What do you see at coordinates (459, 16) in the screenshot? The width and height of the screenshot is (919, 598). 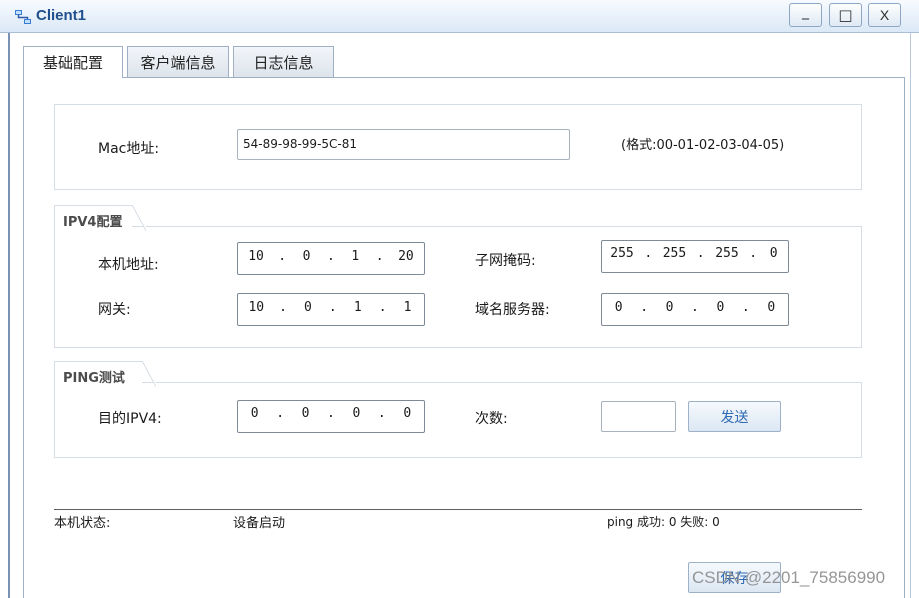 I see `window-titlebar: Client1 _ □ X` at bounding box center [459, 16].